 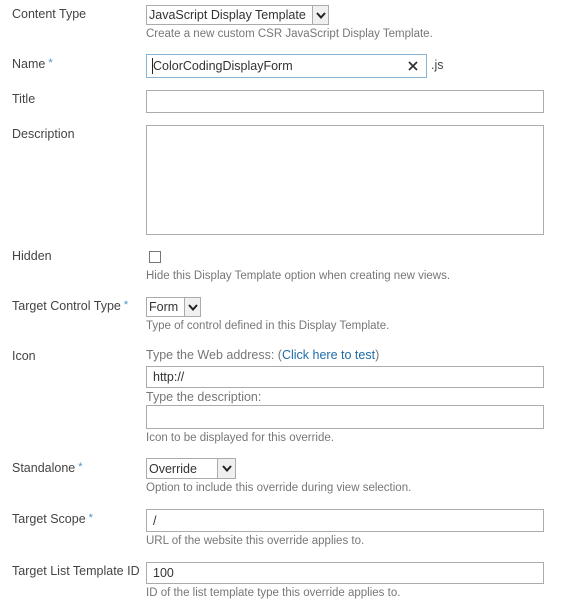 I want to click on close-icon, so click(x=413, y=66).